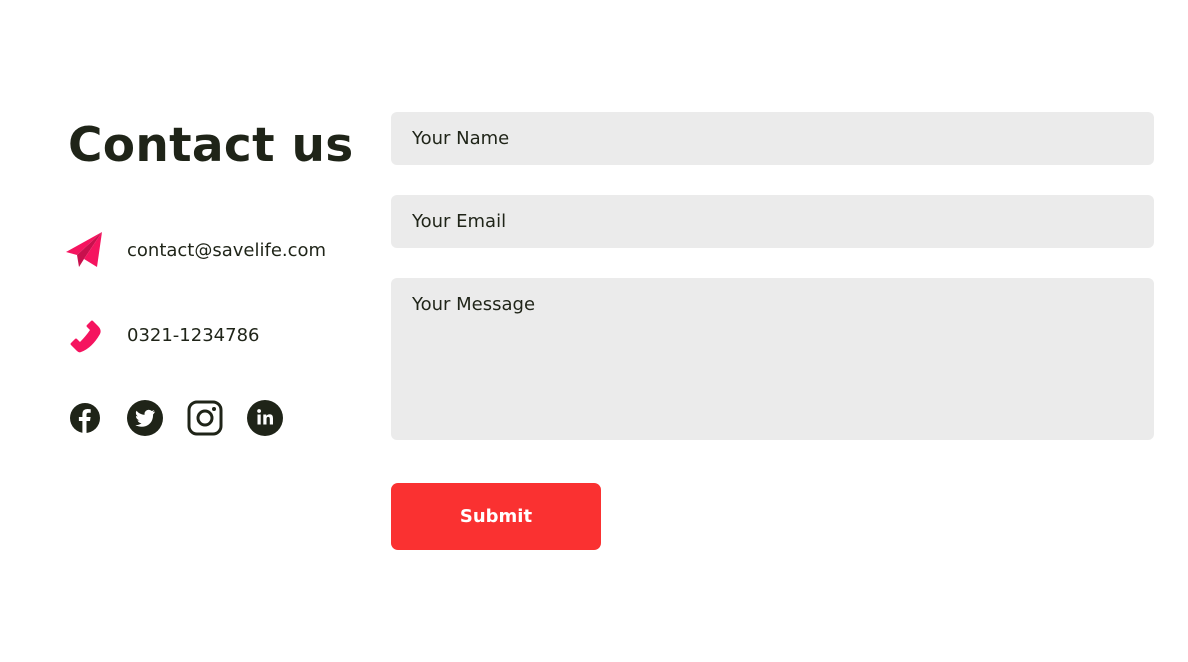 The image size is (1188, 662). I want to click on social-links, so click(175, 418).